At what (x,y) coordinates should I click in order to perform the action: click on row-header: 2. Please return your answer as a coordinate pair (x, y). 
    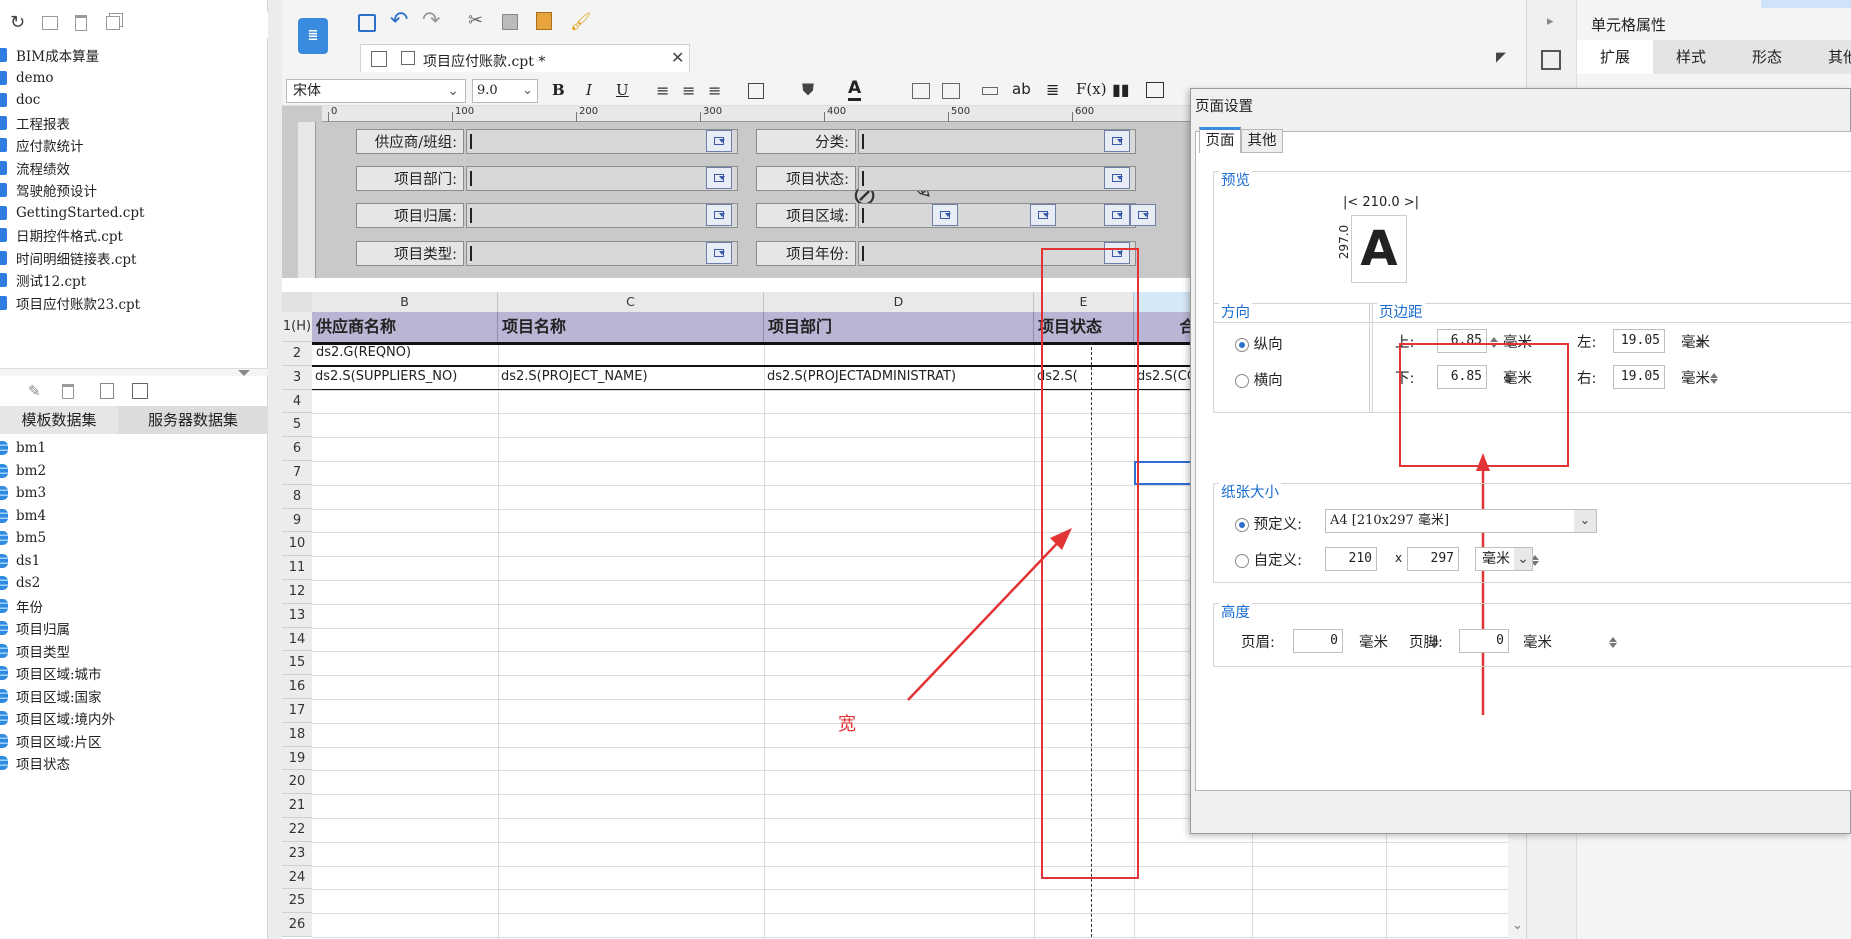
    Looking at the image, I should click on (297, 354).